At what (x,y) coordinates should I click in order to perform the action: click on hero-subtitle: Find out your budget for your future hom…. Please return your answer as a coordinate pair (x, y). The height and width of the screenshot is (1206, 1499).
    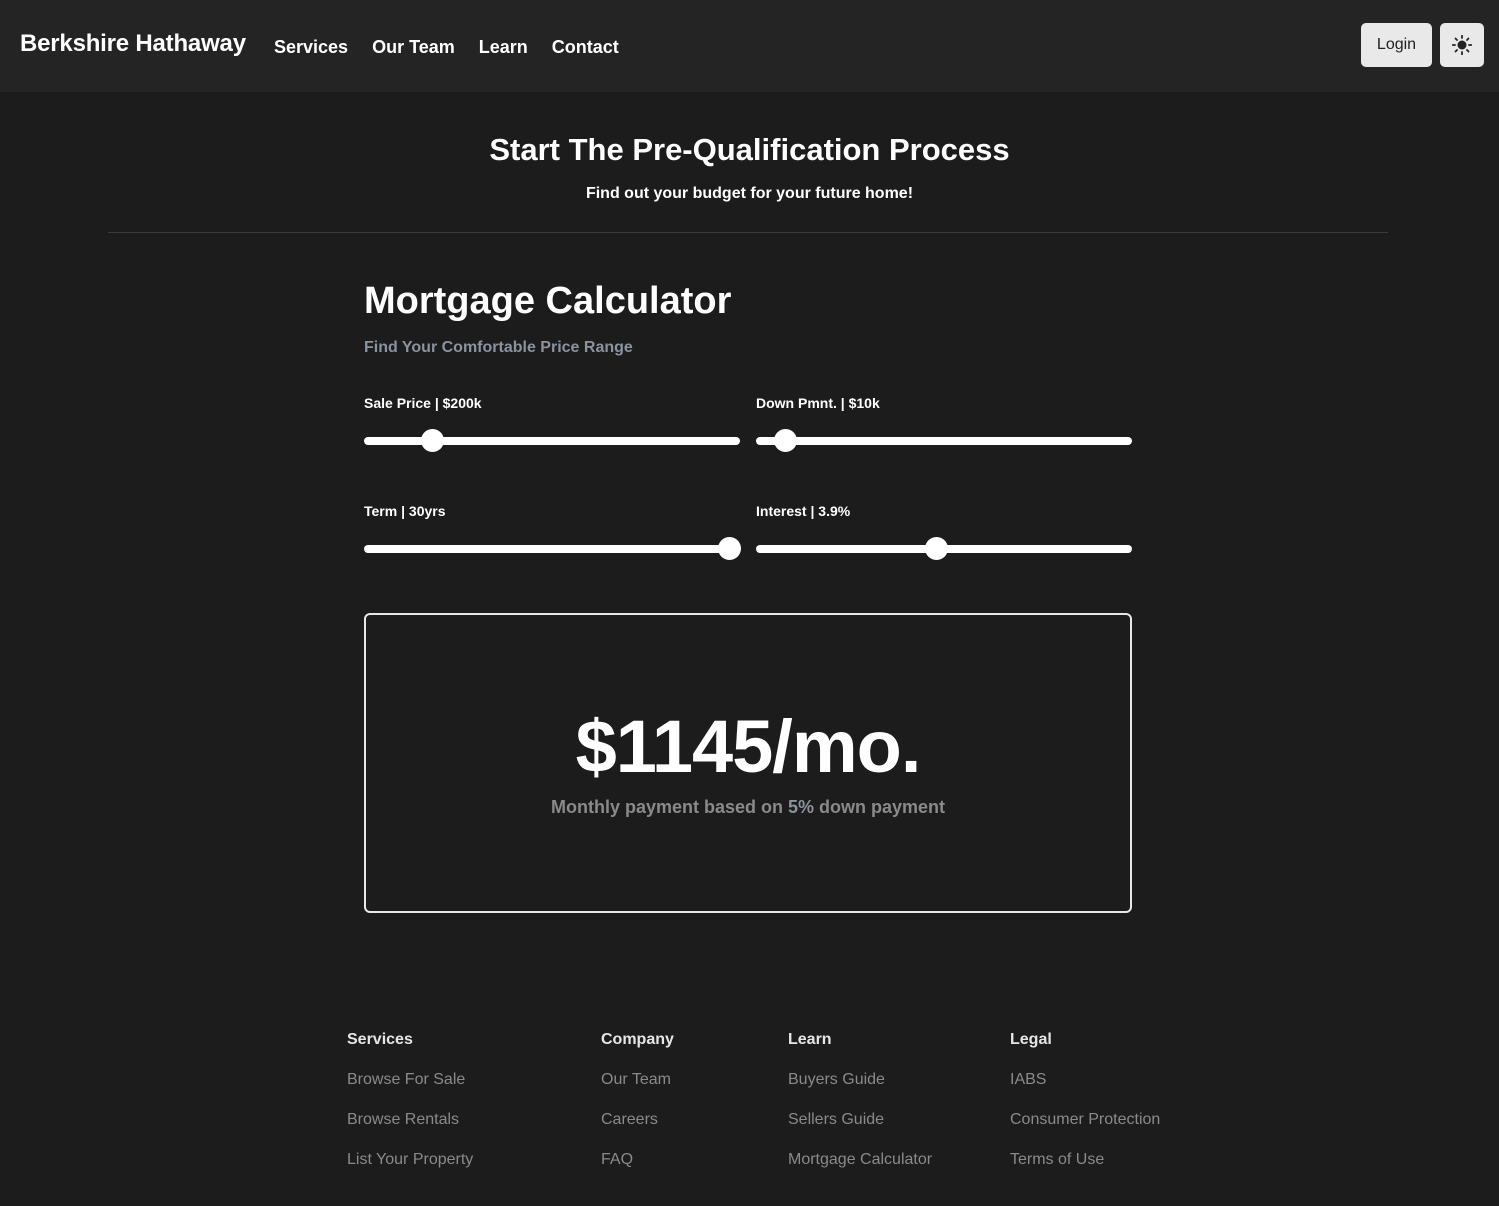
    Looking at the image, I should click on (749, 193).